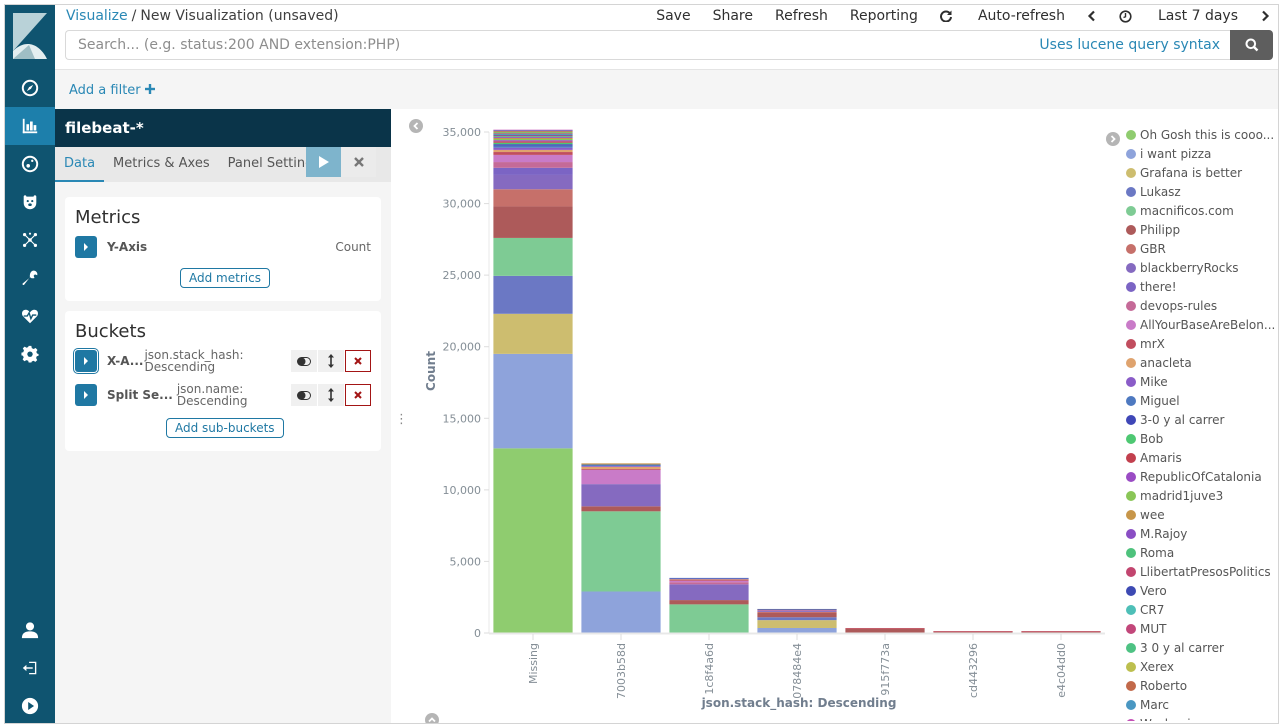 Image resolution: width=1283 pixels, height=728 pixels. What do you see at coordinates (1202, 590) in the screenshot?
I see `legend-item: Vero` at bounding box center [1202, 590].